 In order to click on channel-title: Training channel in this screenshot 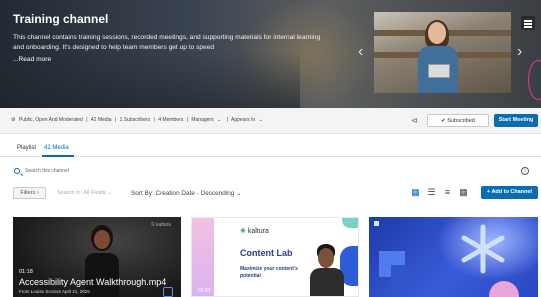, I will do `click(61, 19)`.